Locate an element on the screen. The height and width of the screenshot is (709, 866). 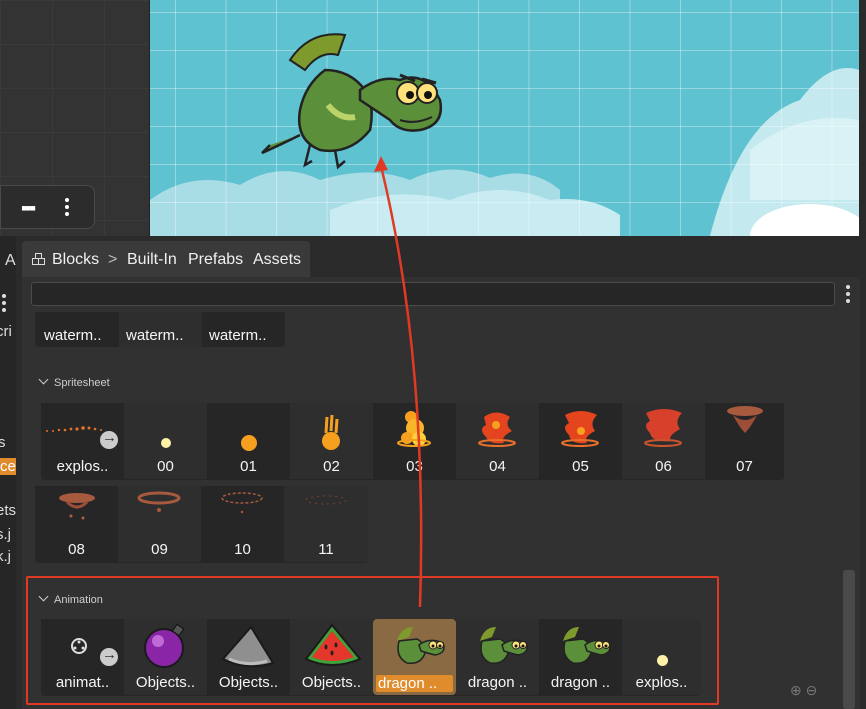
tab-blocks: Blocks > Built-In Prefabs Assets is located at coordinates (166, 259).